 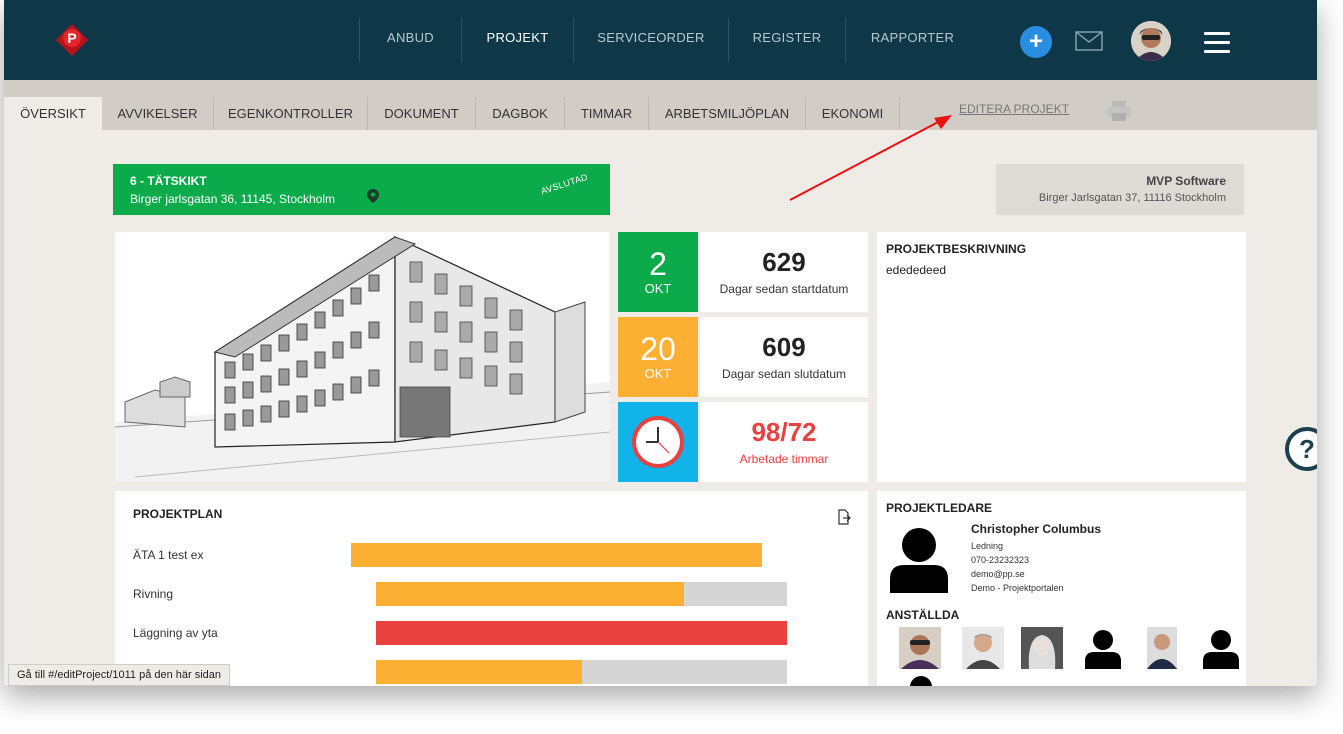 What do you see at coordinates (998, 574) in the screenshot?
I see `manager-email: demo@pp.se` at bounding box center [998, 574].